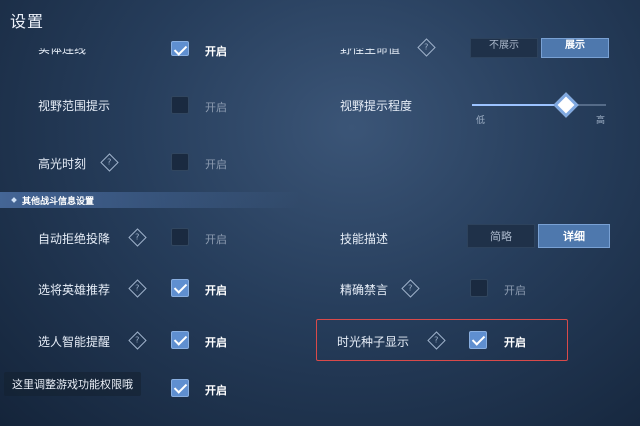 The width and height of the screenshot is (640, 426). Describe the element at coordinates (62, 164) in the screenshot. I see `row-label-highlight-moment: 高光时刻` at that location.